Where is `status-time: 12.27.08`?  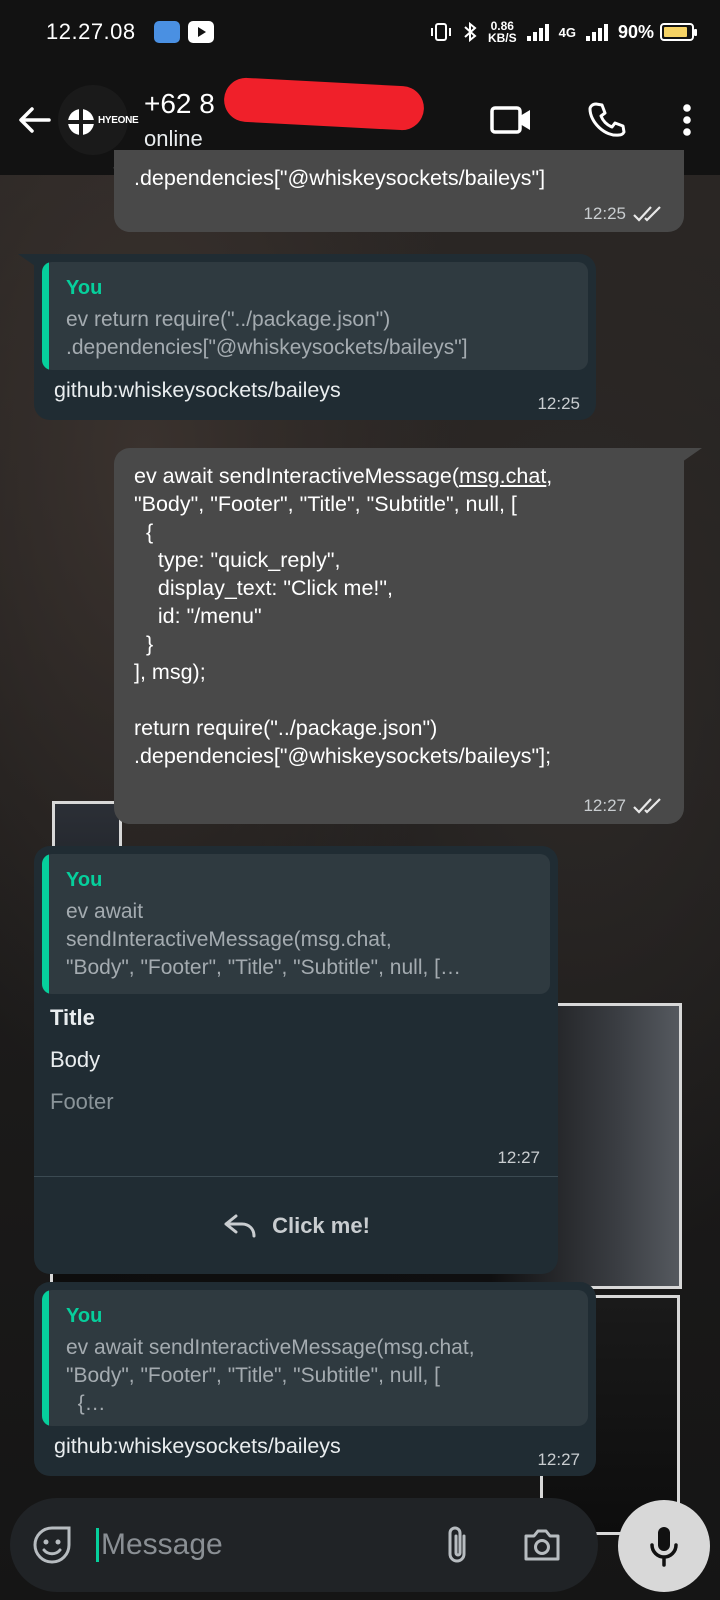 status-time: 12.27.08 is located at coordinates (91, 31).